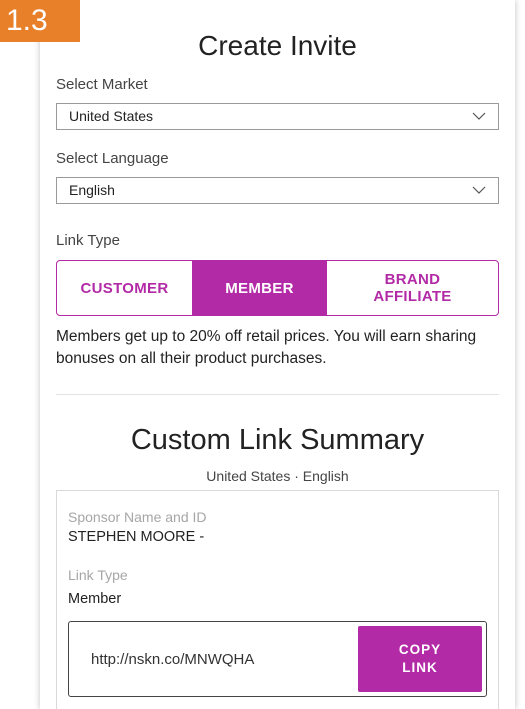  I want to click on brand-affiliate-label: BRAND AFFILIATE, so click(412, 288).